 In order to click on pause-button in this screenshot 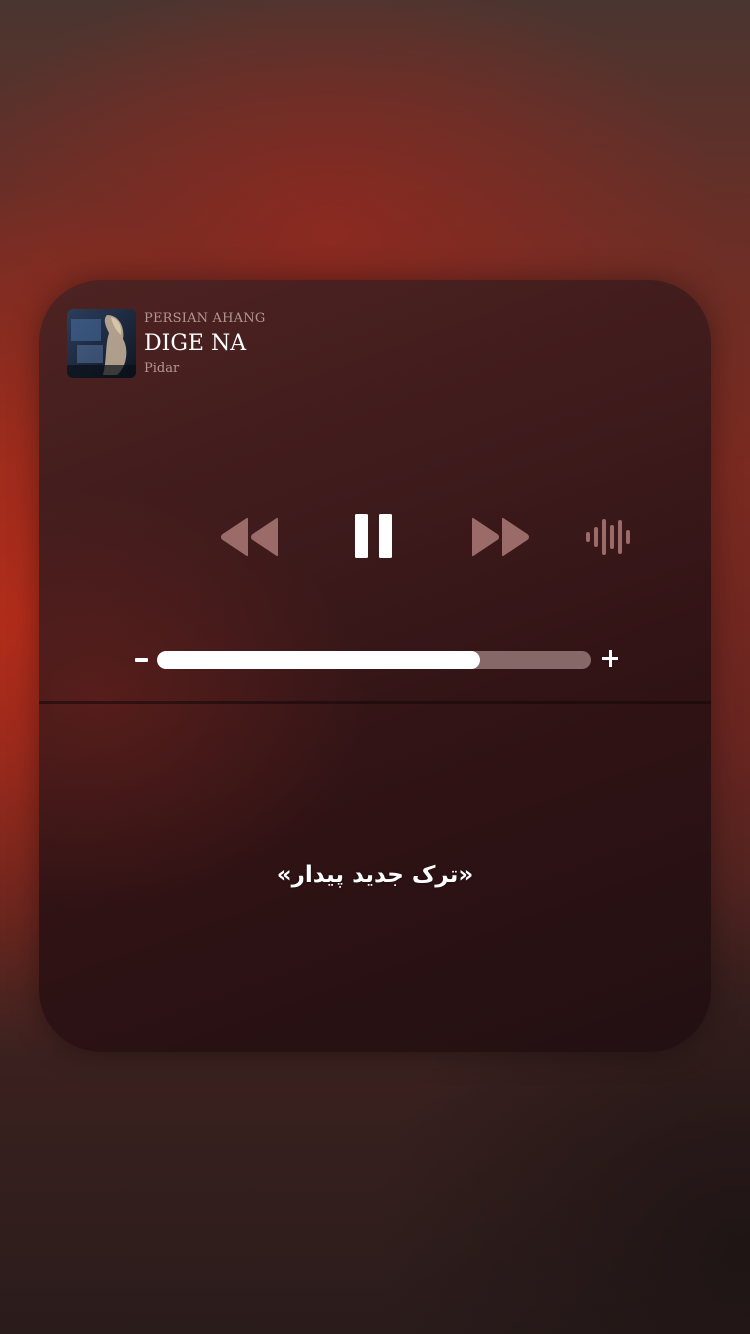, I will do `click(374, 536)`.